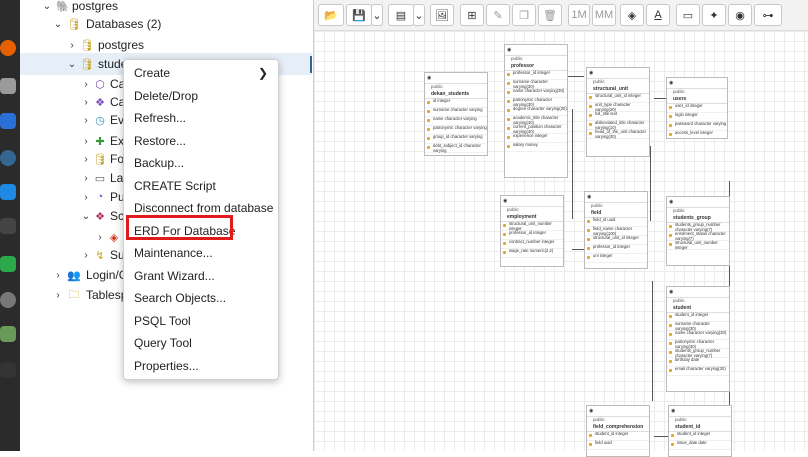 The width and height of the screenshot is (808, 457). What do you see at coordinates (688, 15) in the screenshot?
I see `add-note-button: ▭` at bounding box center [688, 15].